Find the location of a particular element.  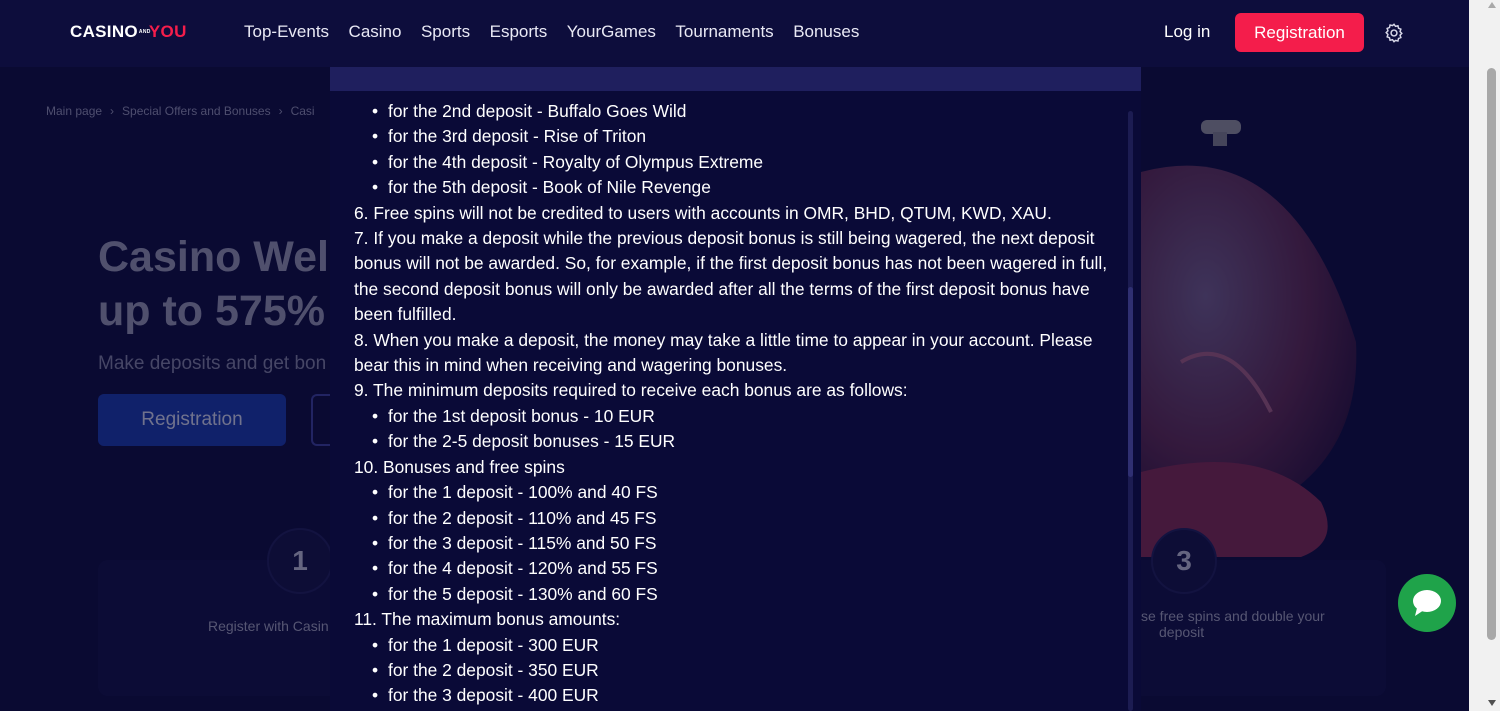

nav-sports: Sports is located at coordinates (445, 32).